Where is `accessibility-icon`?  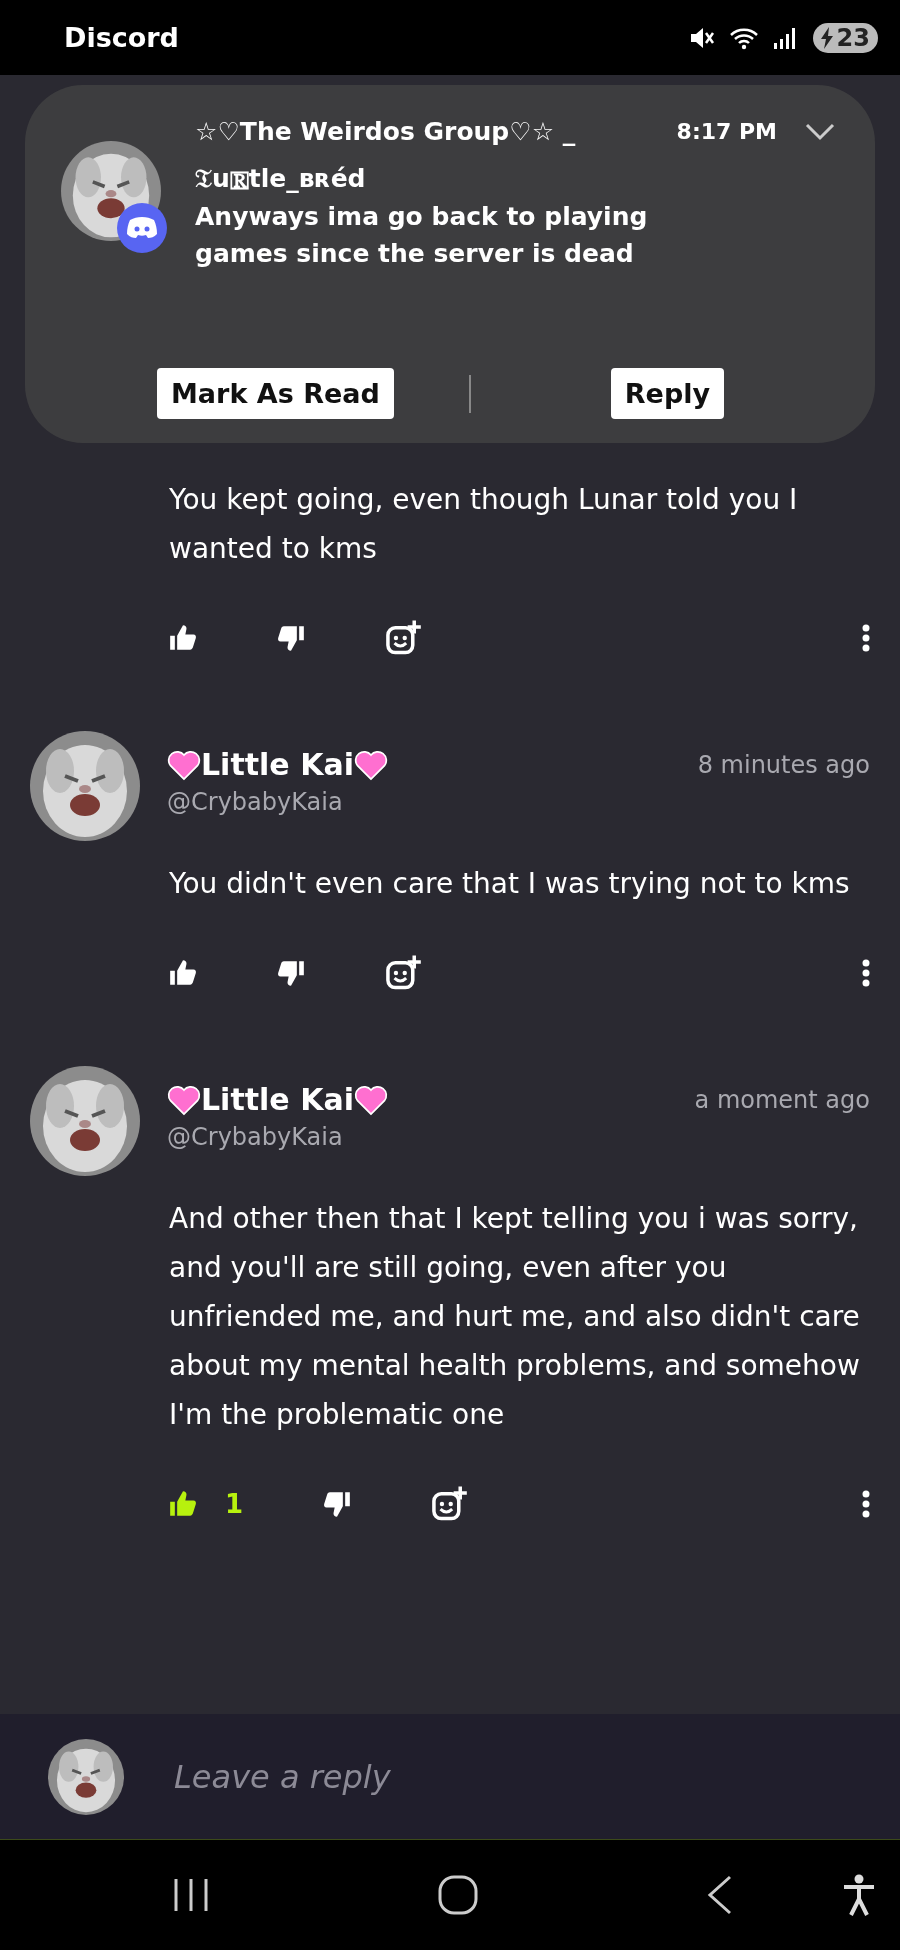 accessibility-icon is located at coordinates (859, 1895).